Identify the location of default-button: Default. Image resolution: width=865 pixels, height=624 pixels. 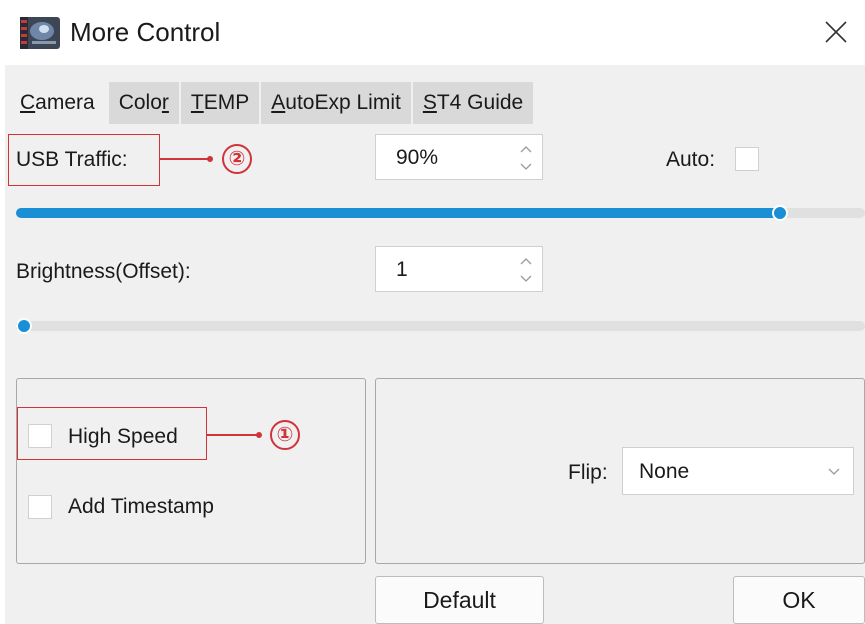
(459, 600).